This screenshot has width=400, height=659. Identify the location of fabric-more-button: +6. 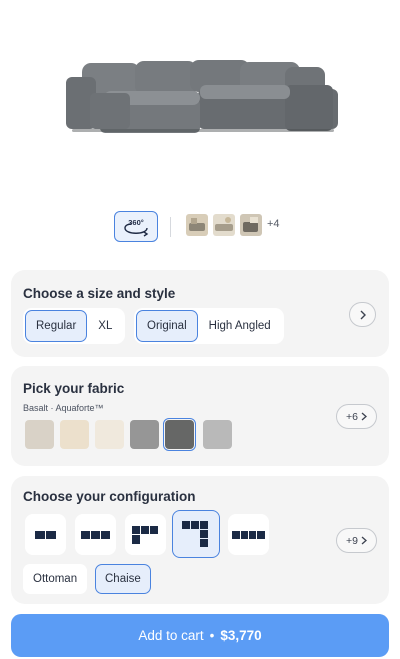
(356, 416).